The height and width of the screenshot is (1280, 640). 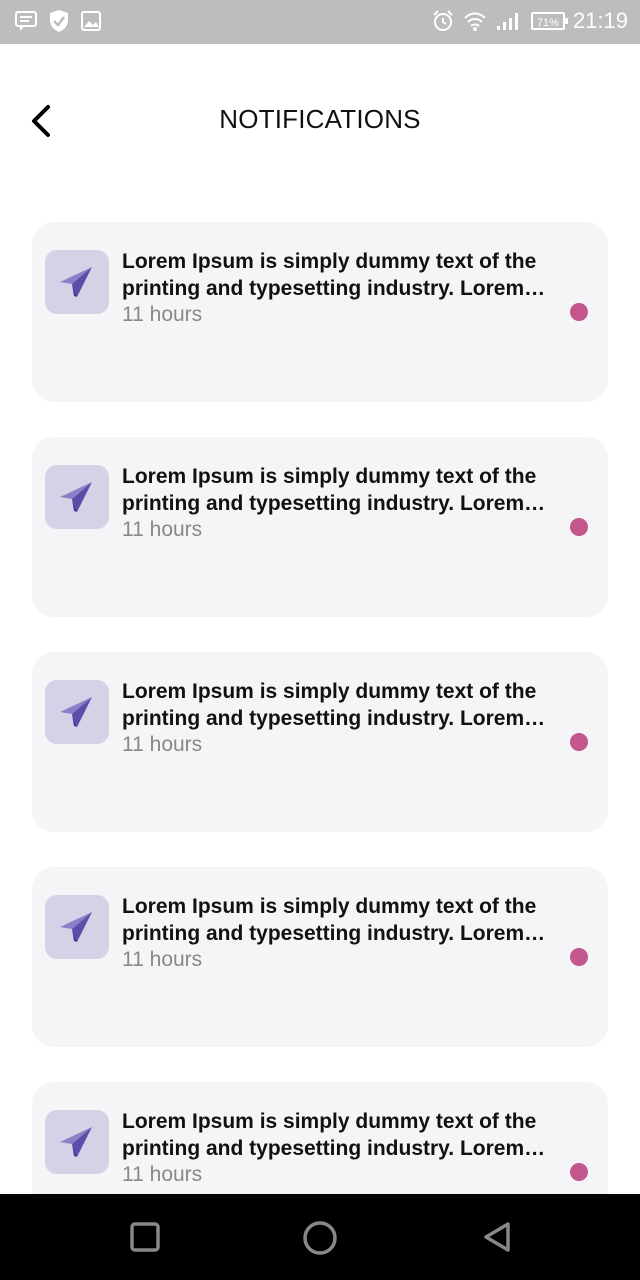 I want to click on home-button, so click(x=320, y=1240).